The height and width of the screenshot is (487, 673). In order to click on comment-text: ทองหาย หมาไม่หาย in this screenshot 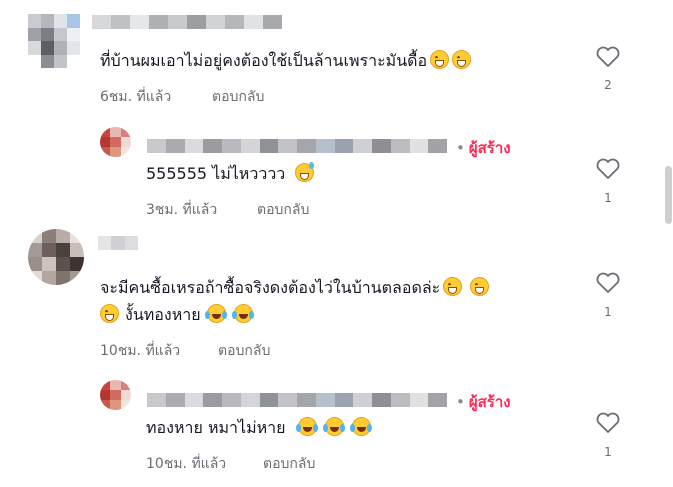, I will do `click(258, 428)`.